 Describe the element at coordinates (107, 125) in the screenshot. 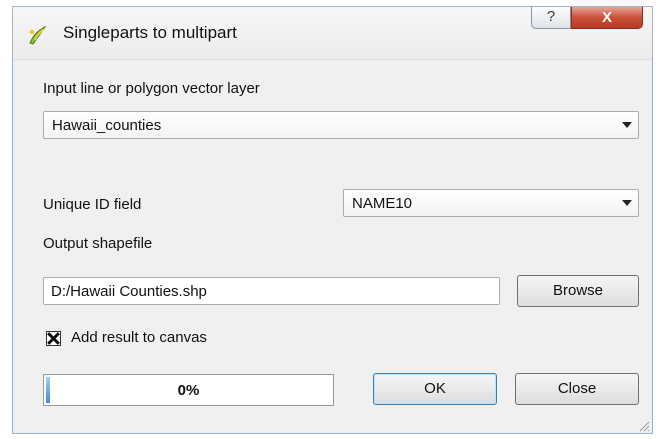

I see `input-layer-value: Hawaii_counties` at that location.